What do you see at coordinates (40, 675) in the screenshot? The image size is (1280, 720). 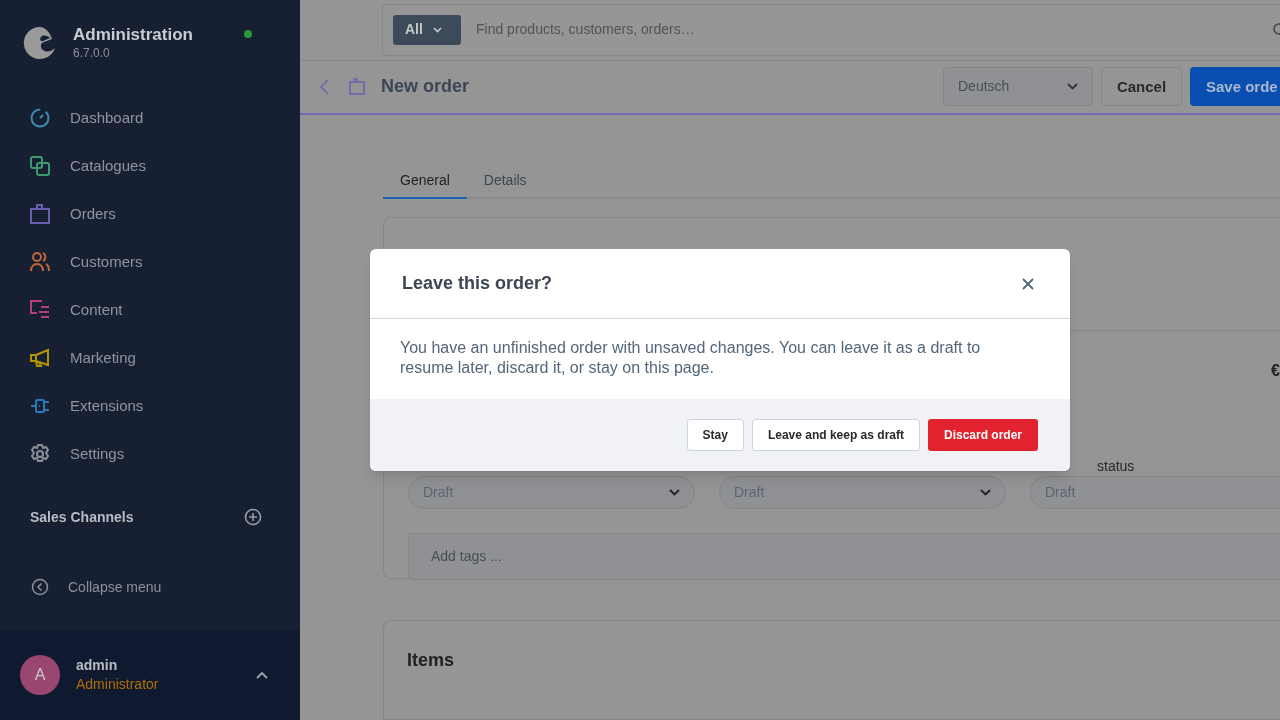 I see `avatar: A` at bounding box center [40, 675].